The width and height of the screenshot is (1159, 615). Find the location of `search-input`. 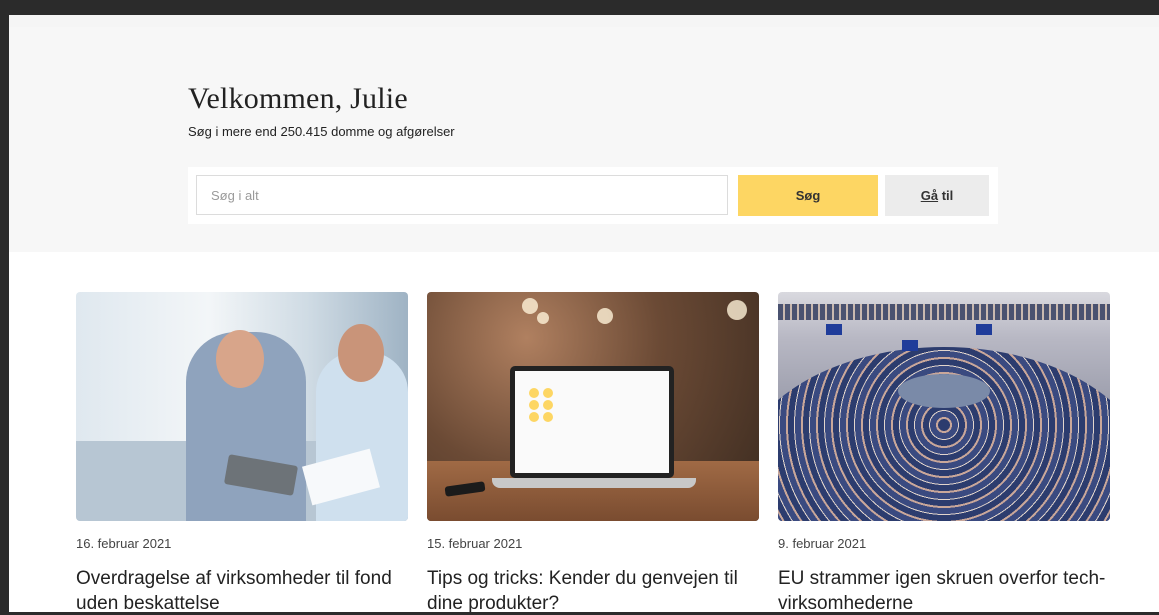

search-input is located at coordinates (462, 195).